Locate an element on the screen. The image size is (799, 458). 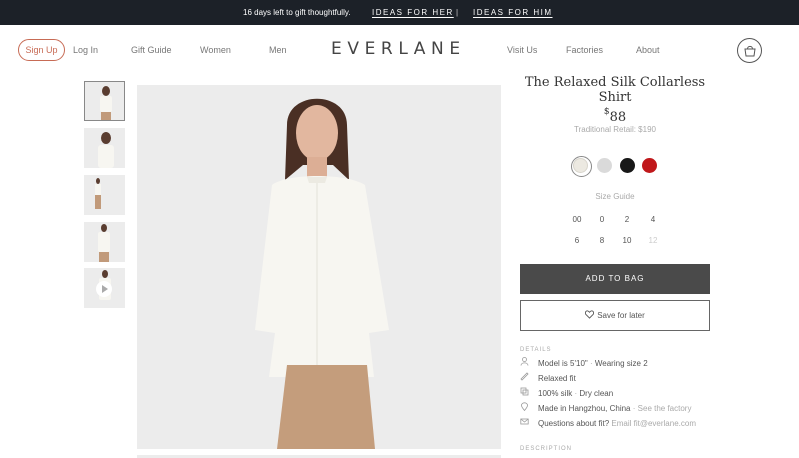
model-height: Model is 5'10" is located at coordinates (563, 363).